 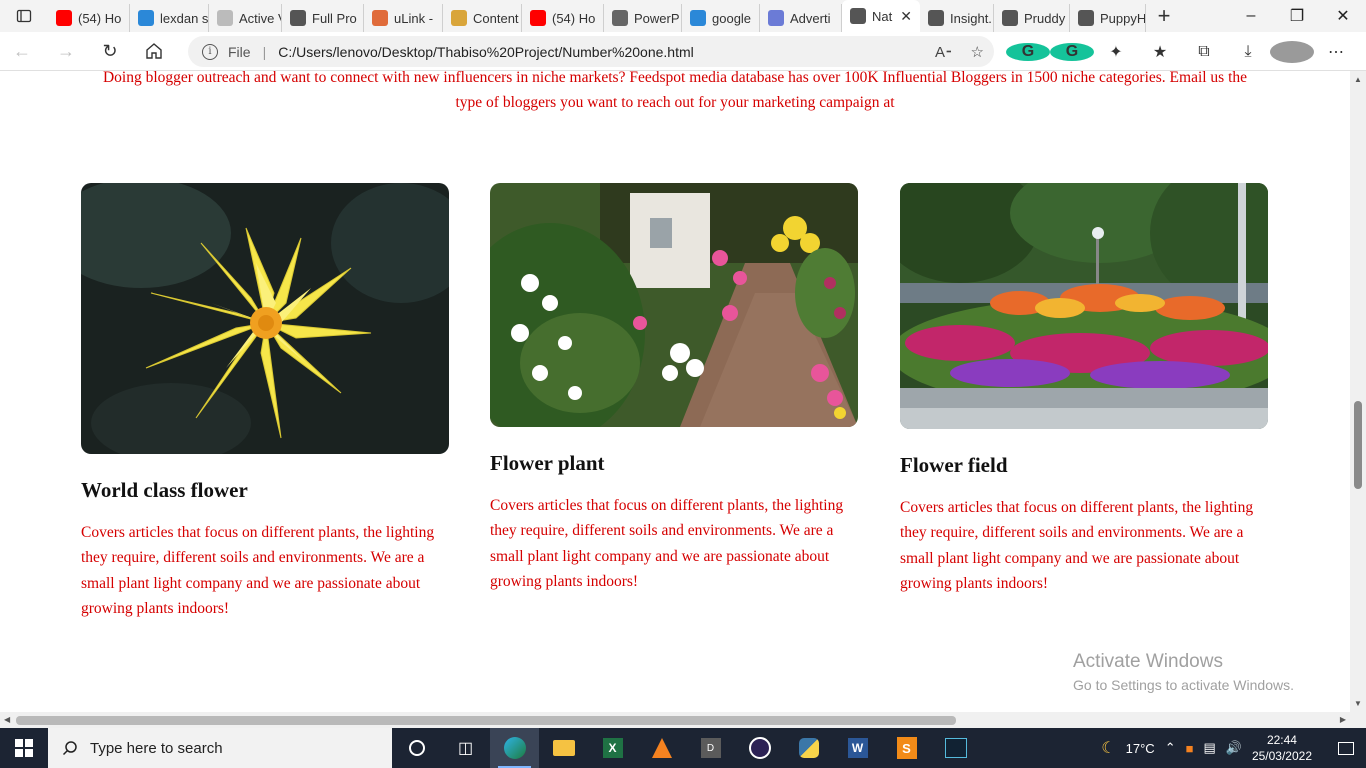 What do you see at coordinates (1234, 748) in the screenshot?
I see `volume-icon: 🔊` at bounding box center [1234, 748].